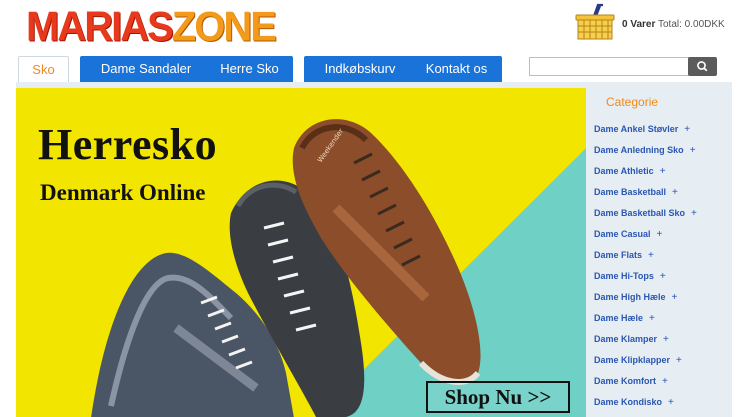 This screenshot has height=417, width=750. Describe the element at coordinates (632, 360) in the screenshot. I see `category-link: Dame Klipklapper` at that location.